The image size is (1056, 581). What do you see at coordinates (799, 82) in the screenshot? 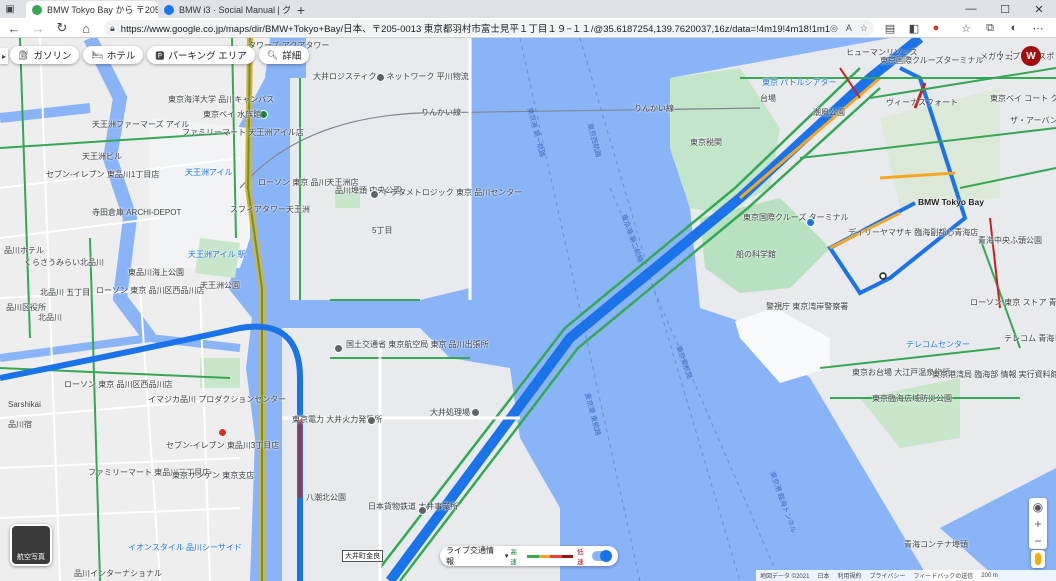
I see `station-label: 東京 パトルシアター` at bounding box center [799, 82].